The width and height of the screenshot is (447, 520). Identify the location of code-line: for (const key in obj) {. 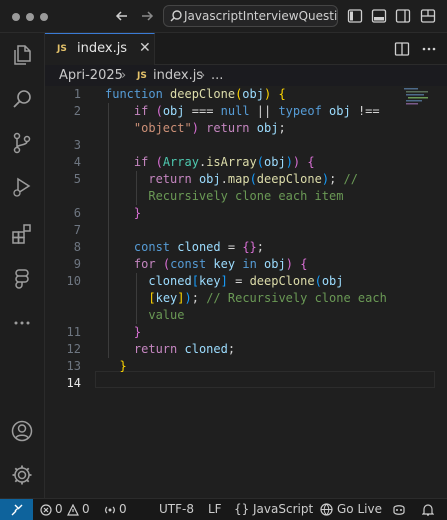
(220, 264).